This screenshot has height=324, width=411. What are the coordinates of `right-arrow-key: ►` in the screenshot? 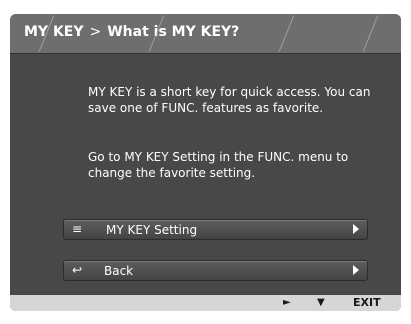 It's located at (287, 303).